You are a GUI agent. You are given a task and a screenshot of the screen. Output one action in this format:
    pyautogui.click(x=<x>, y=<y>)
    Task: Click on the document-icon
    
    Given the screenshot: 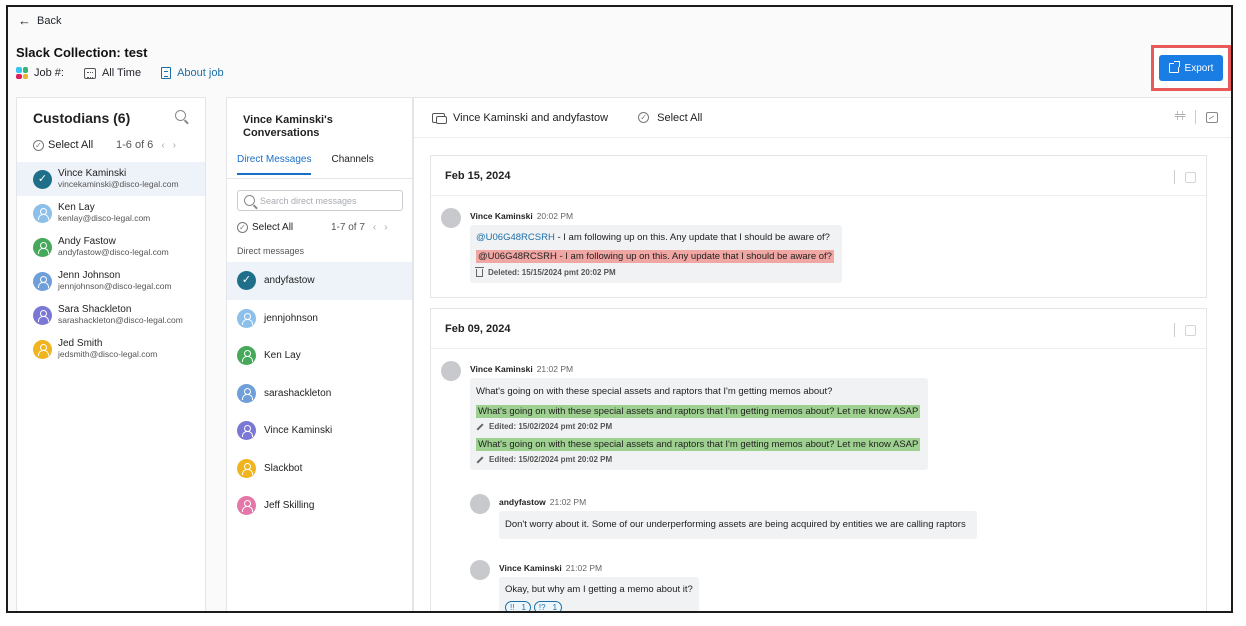 What is the action you would take?
    pyautogui.click(x=166, y=73)
    